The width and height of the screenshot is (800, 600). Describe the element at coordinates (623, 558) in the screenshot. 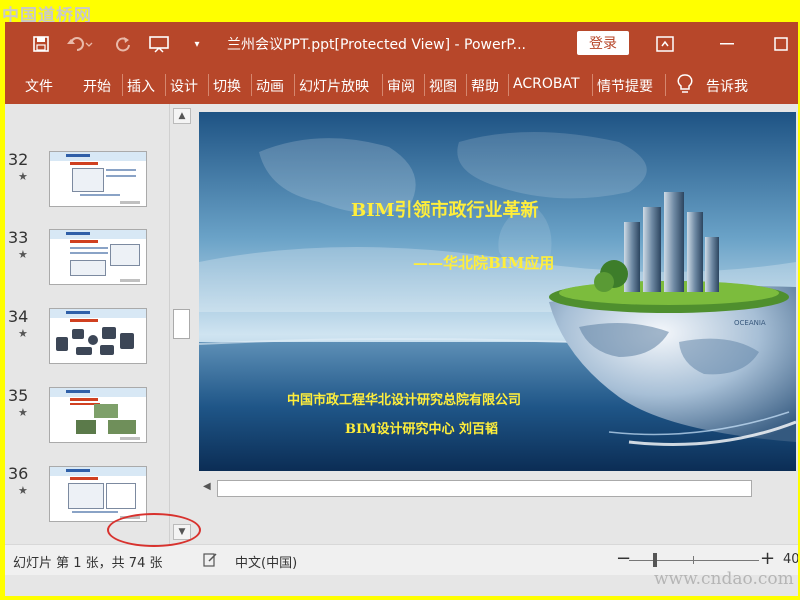

I see `zoom-out-button: −` at that location.